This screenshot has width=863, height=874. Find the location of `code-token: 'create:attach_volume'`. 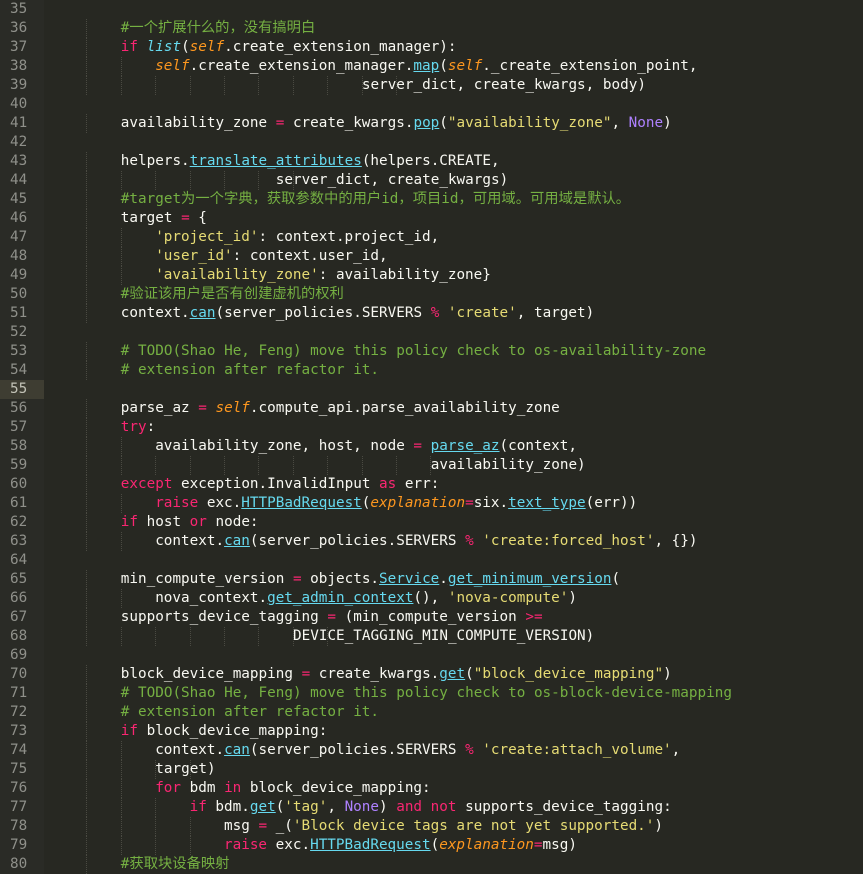

code-token: 'create:attach_volume' is located at coordinates (577, 750).